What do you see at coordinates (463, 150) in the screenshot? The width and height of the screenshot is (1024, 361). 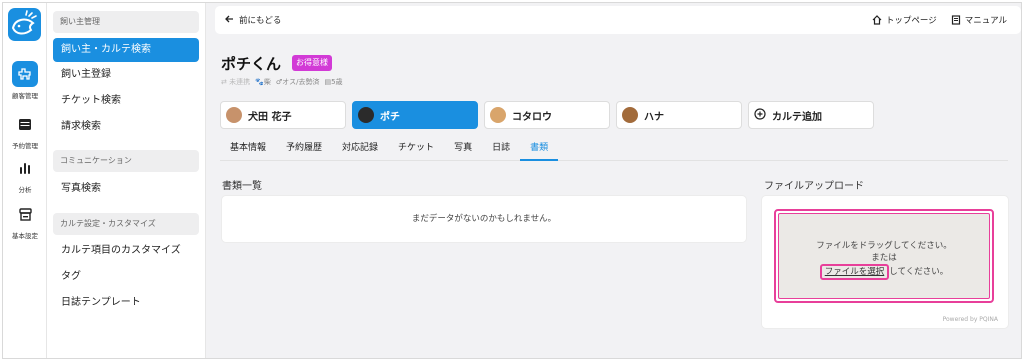 I see `tab-photos: 写真` at bounding box center [463, 150].